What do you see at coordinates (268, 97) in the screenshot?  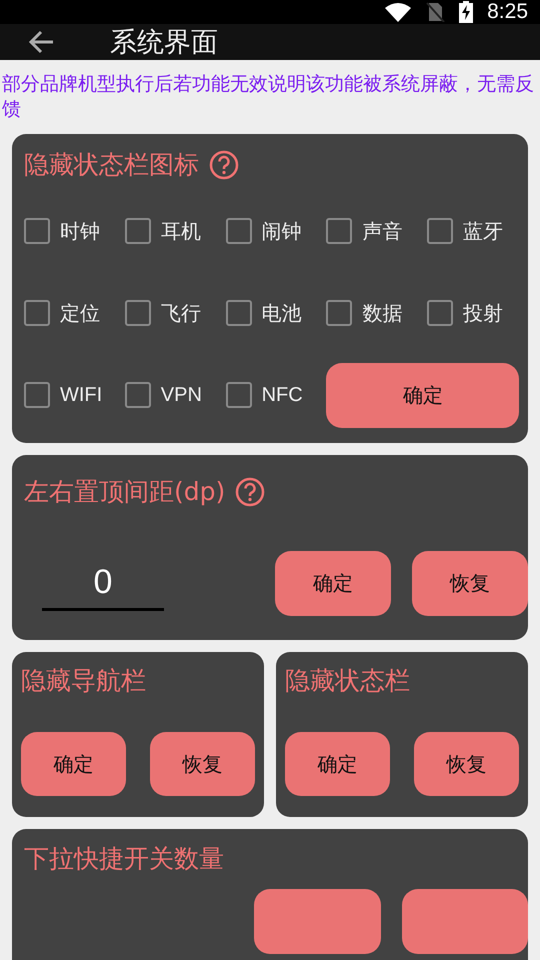 I see `notice-text: 部分品牌机型执行后若功能无效说明该功能被系统屏蔽，无需反馈` at bounding box center [268, 97].